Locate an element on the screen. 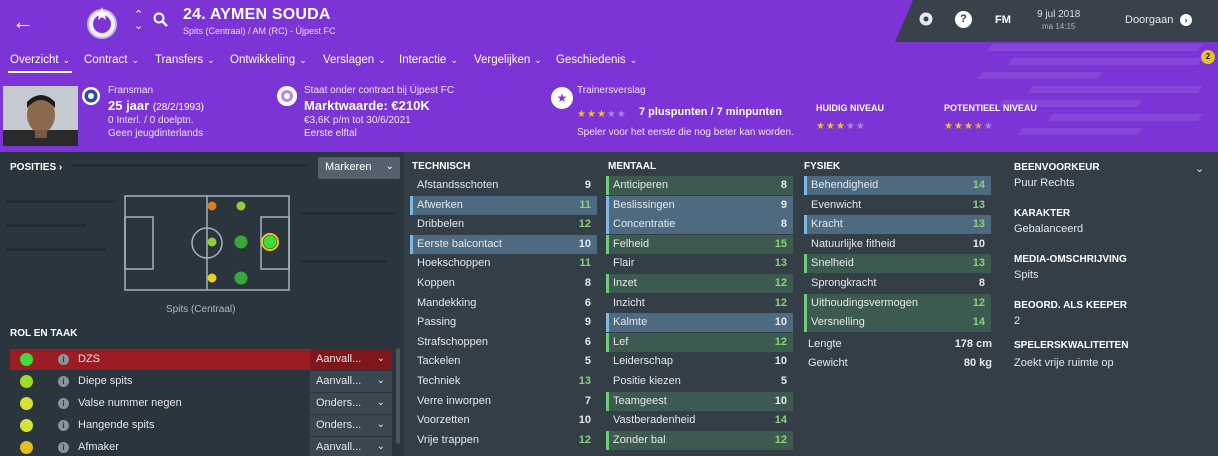  attribute-value: 13 is located at coordinates (584, 381).